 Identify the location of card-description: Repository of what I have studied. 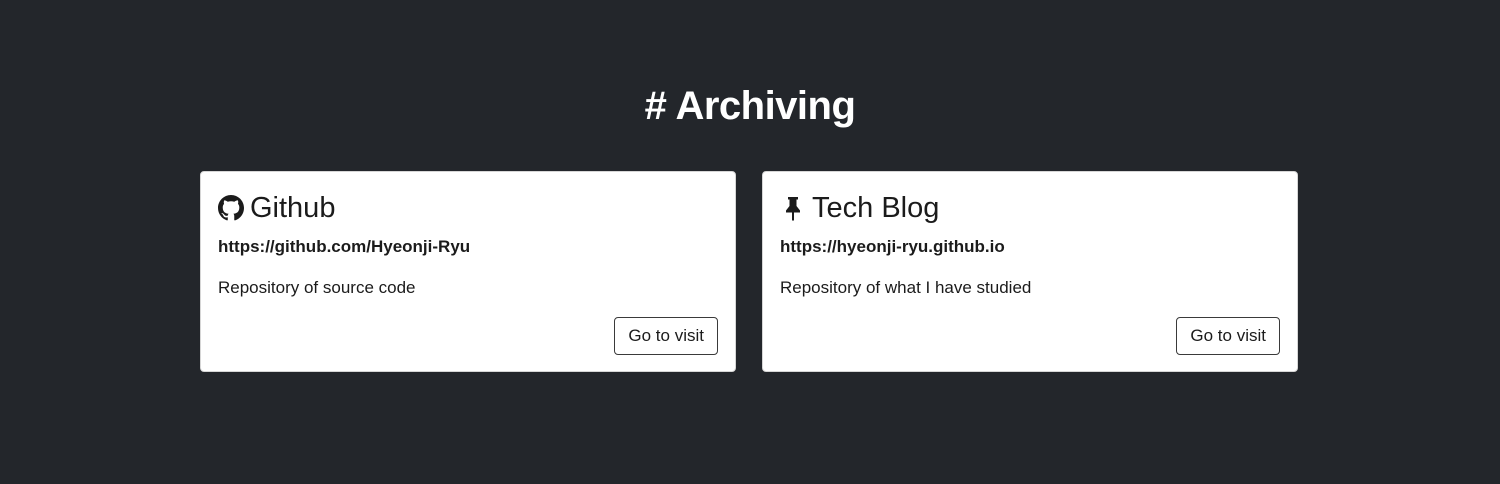
(906, 287).